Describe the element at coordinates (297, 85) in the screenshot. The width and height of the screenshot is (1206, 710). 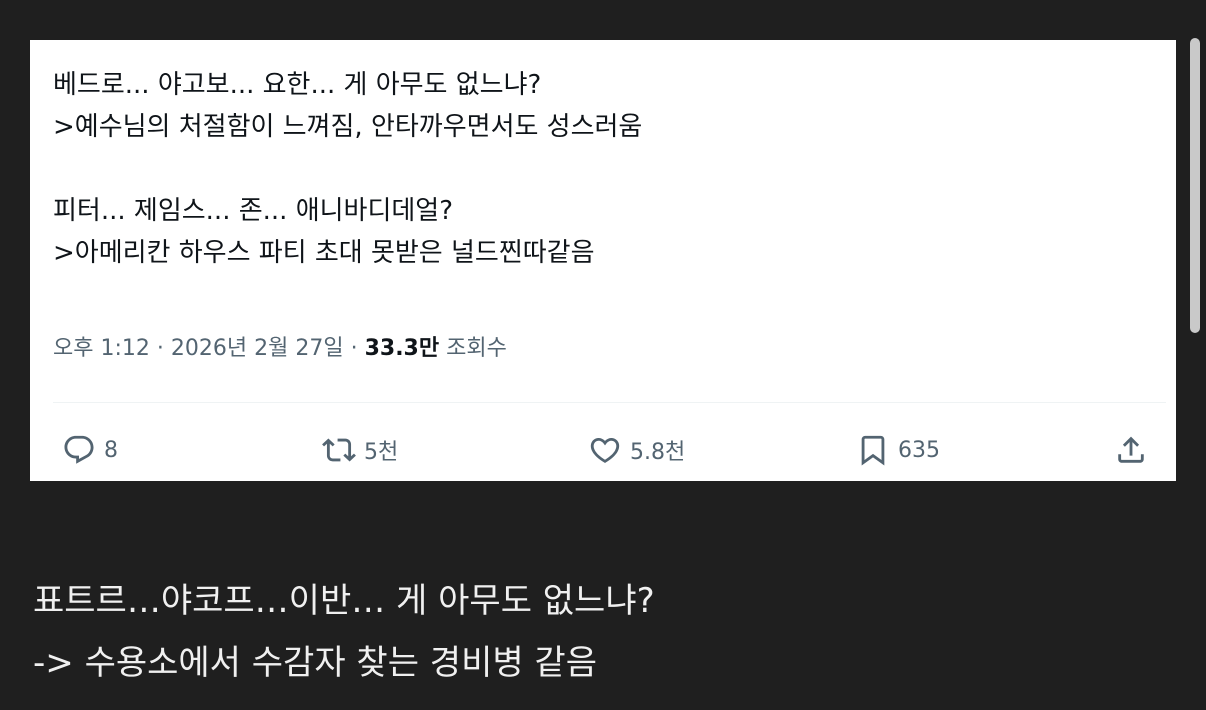
I see `tweet-line: 베드로... 야고보... 요한... 게 아무도 없느냐?` at that location.